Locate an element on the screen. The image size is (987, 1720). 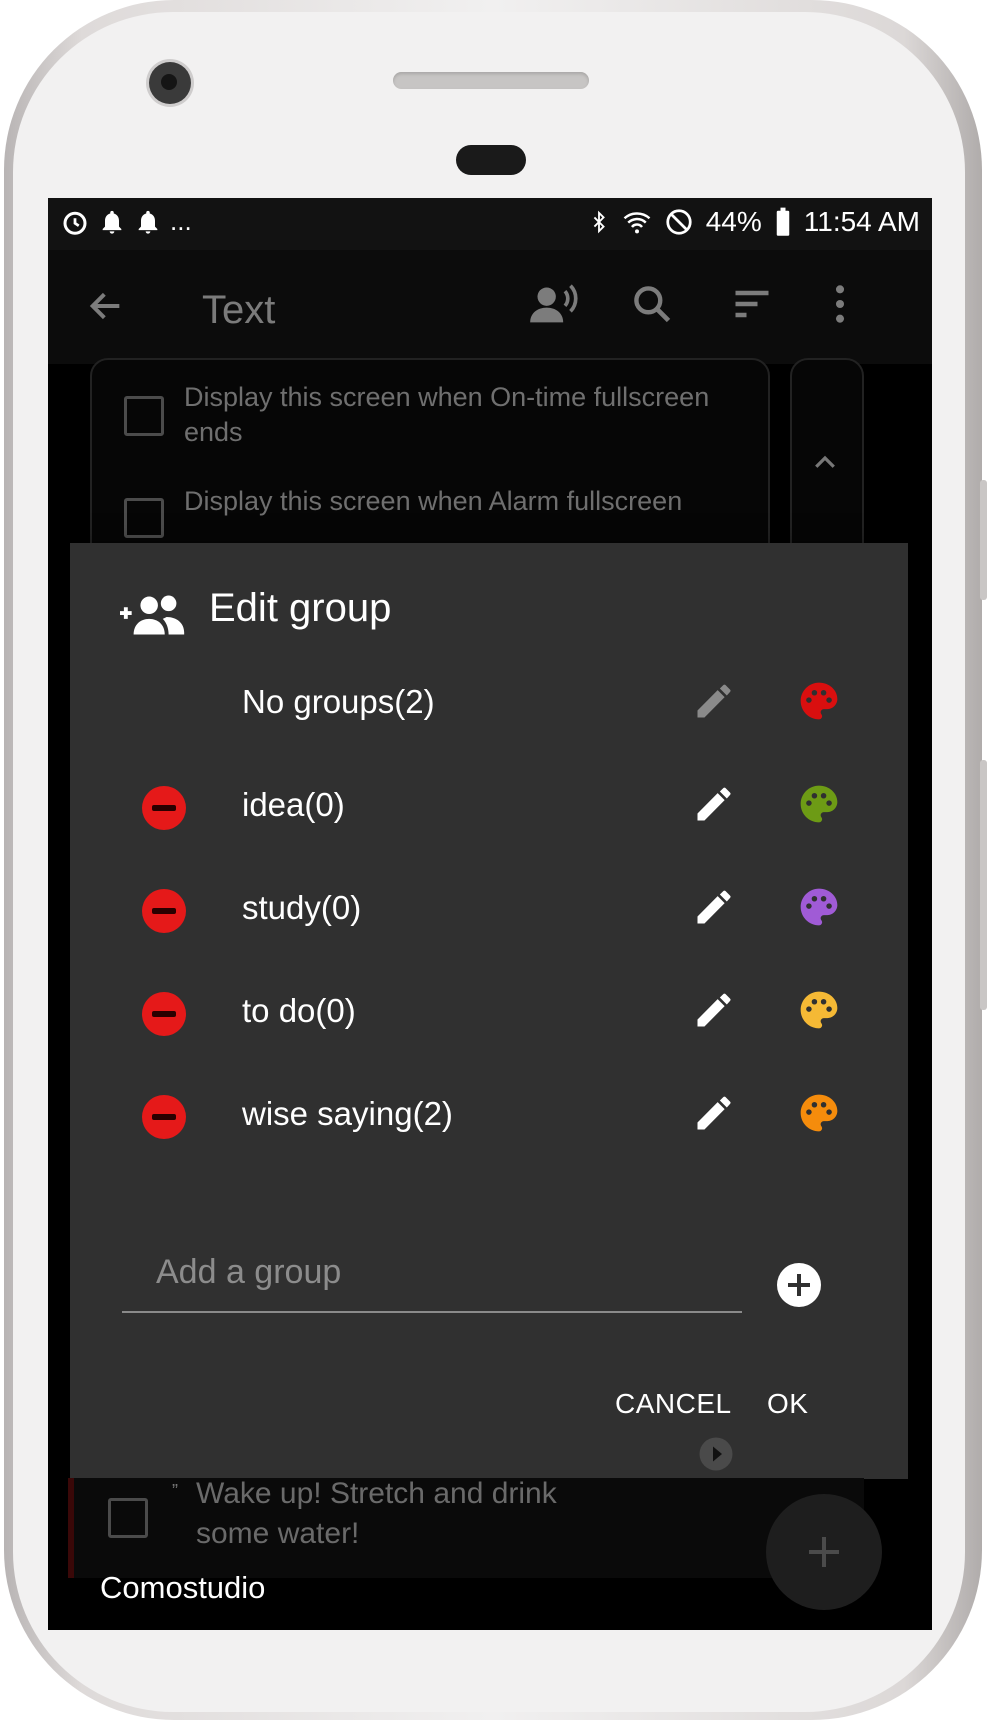
cancel-button: CANCEL is located at coordinates (673, 1404).